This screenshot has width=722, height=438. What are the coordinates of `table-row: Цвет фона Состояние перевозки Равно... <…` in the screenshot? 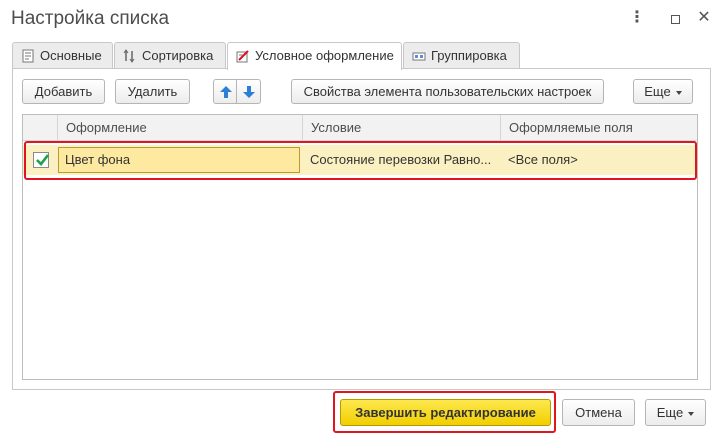 It's located at (360, 160).